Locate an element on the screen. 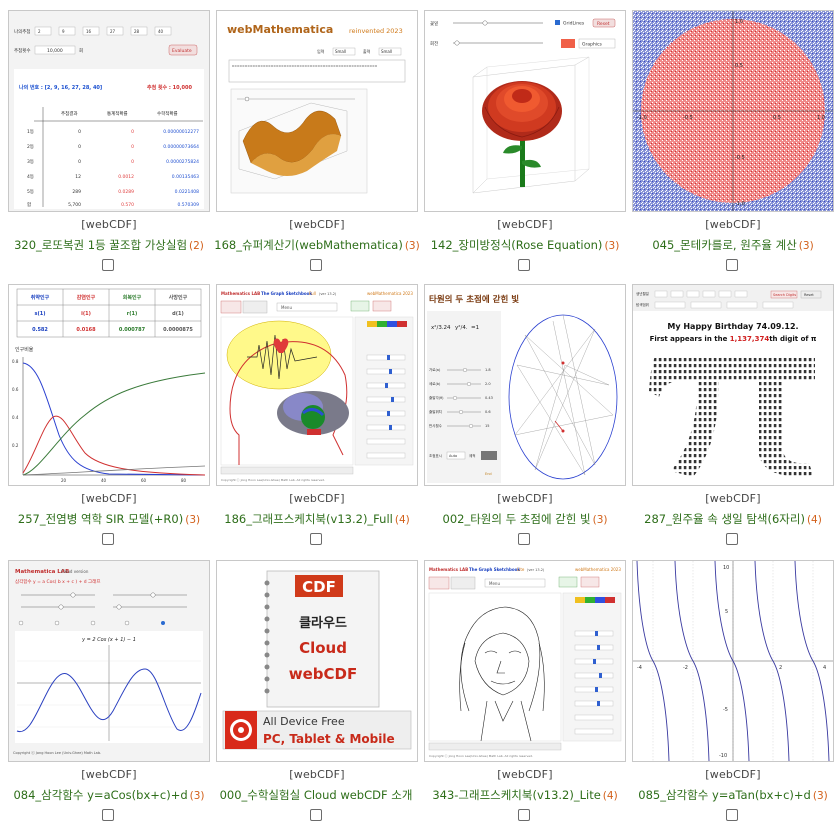 This screenshot has width=840, height=826. card-title: 002_타원의 두 초점에 갇힌 빛 (3) is located at coordinates (525, 519).